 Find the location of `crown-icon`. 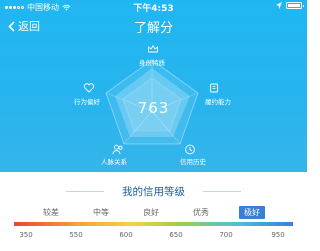

crown-icon is located at coordinates (153, 49).